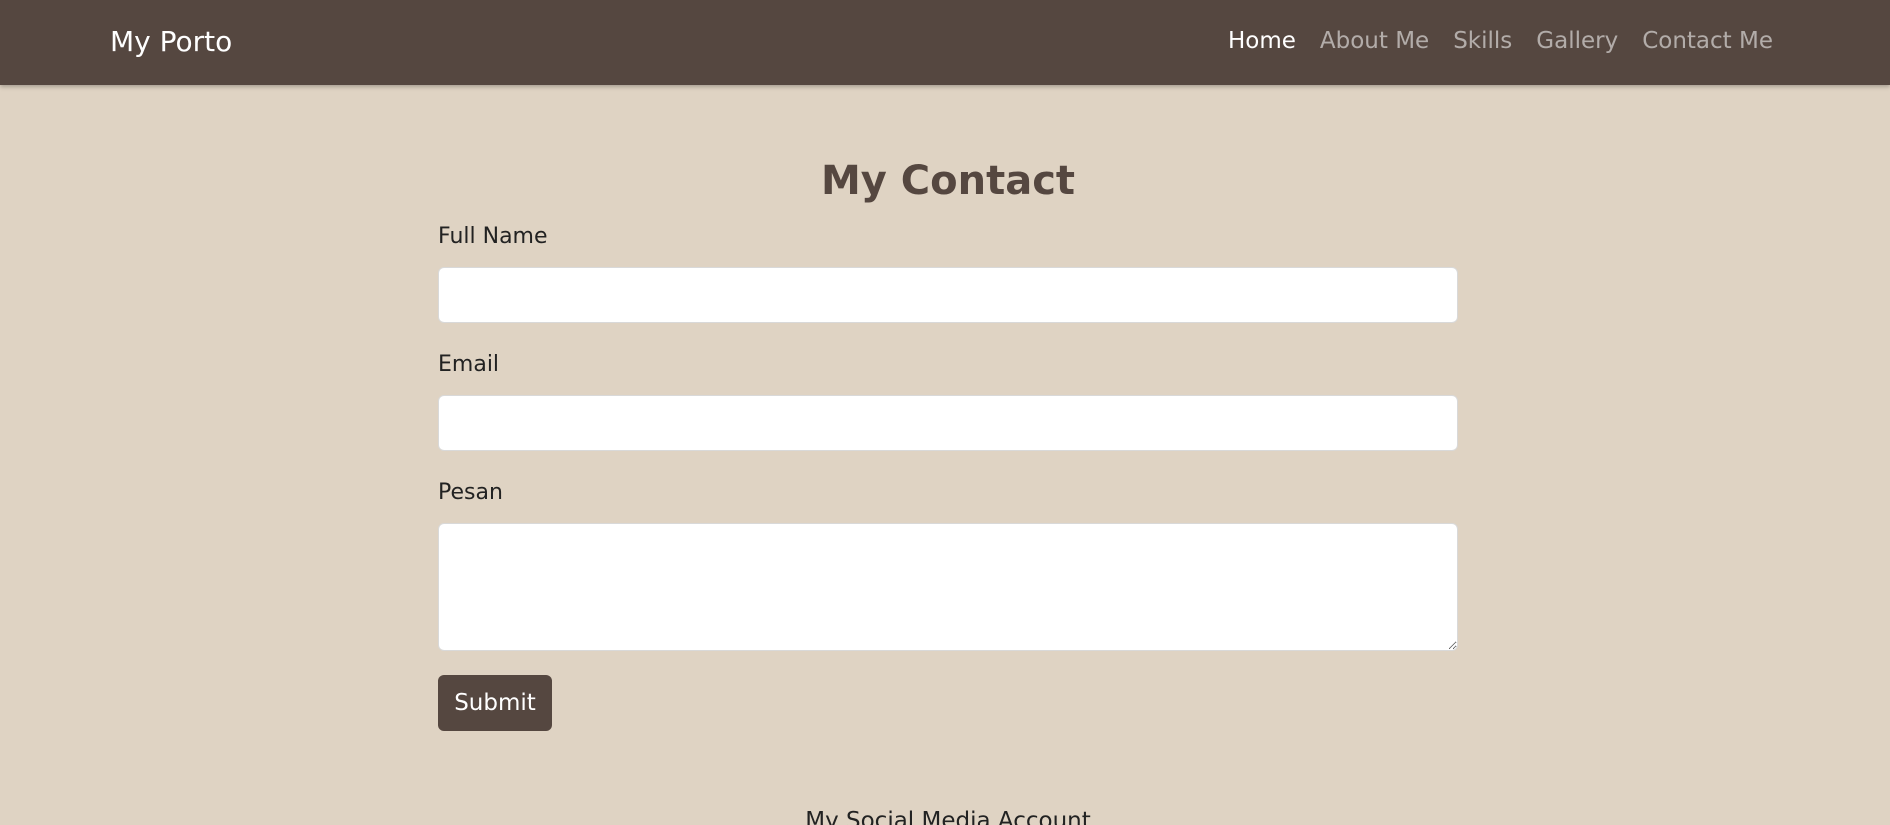  What do you see at coordinates (1577, 41) in the screenshot?
I see `nav-link-gallery: Gallery` at bounding box center [1577, 41].